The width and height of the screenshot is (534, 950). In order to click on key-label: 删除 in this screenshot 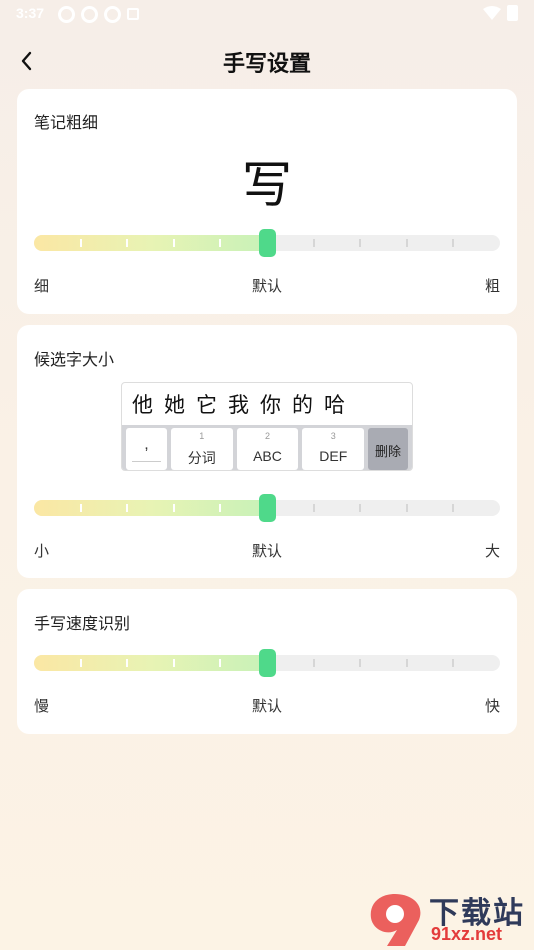, I will do `click(388, 451)`.